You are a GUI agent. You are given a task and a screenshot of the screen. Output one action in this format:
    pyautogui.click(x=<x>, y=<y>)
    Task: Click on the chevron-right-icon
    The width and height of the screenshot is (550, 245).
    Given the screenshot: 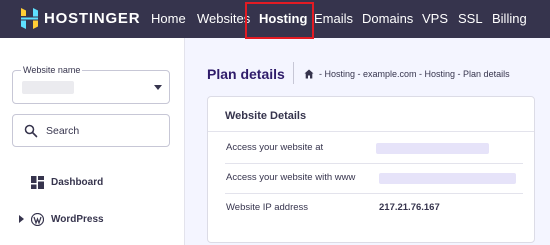 What is the action you would take?
    pyautogui.click(x=21, y=219)
    